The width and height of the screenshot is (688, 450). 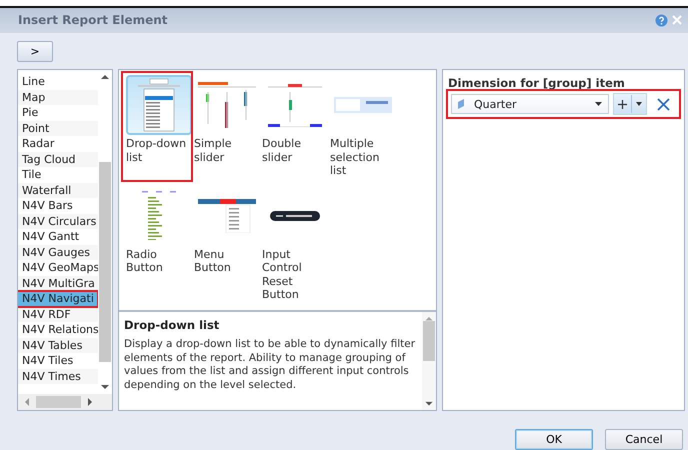 I want to click on scroll-left-icon, so click(x=27, y=402).